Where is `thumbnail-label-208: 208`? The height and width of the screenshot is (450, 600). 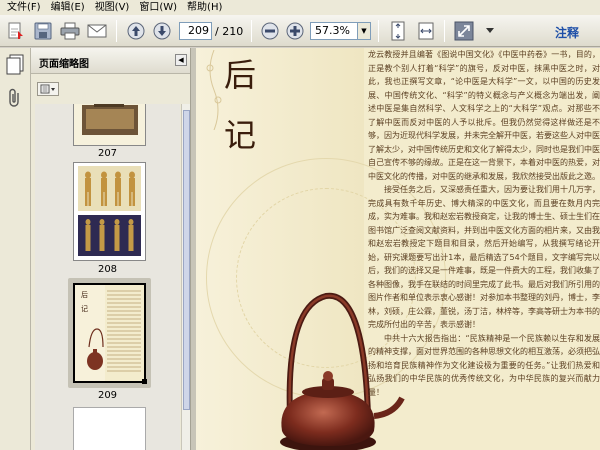
thumbnail-label-208: 208 is located at coordinates (107, 269).